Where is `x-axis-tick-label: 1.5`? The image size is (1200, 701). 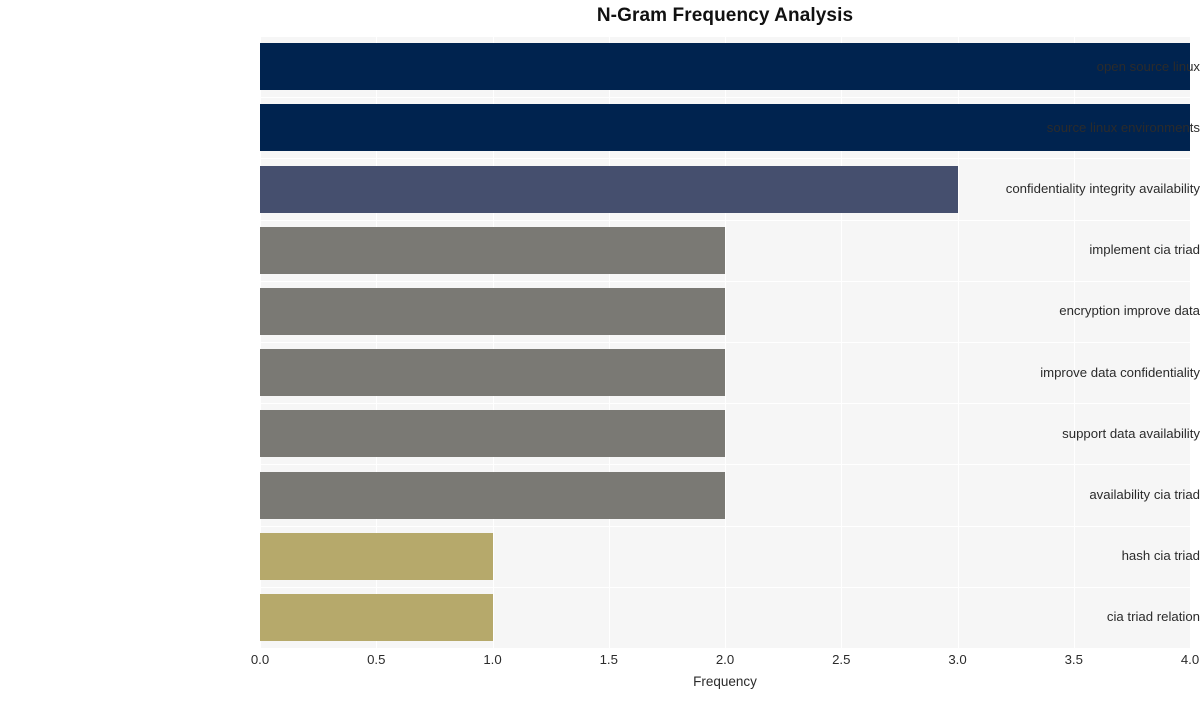
x-axis-tick-label: 1.5 is located at coordinates (608, 659).